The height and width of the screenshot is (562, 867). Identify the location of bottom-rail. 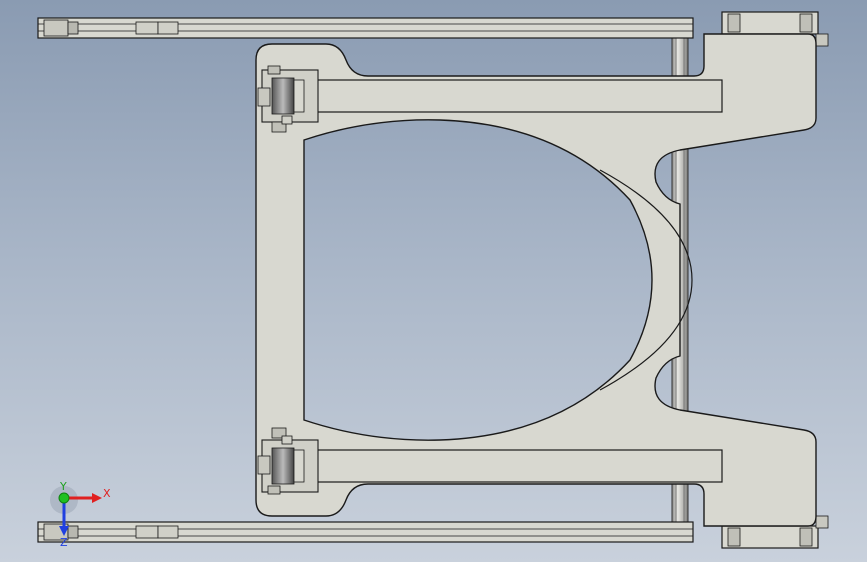
(365, 532).